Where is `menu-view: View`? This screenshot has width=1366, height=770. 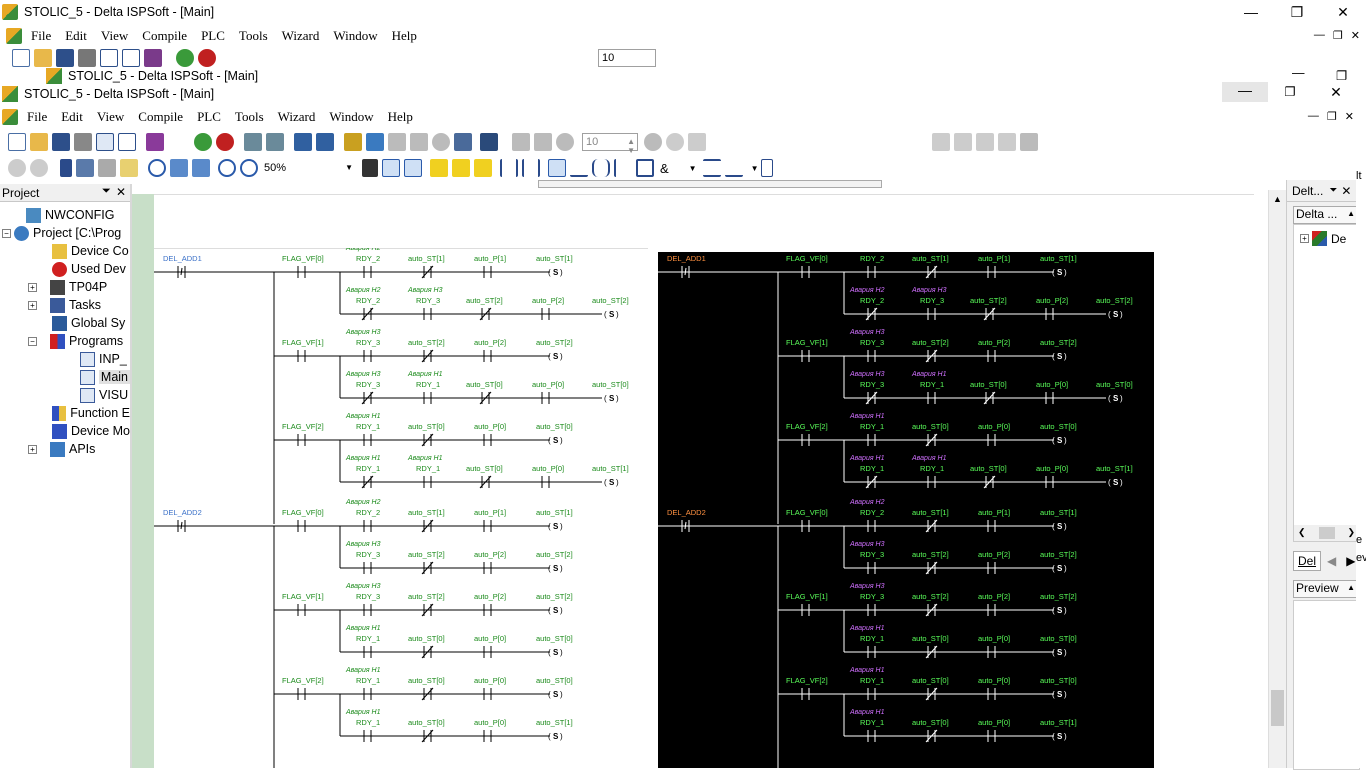 menu-view: View is located at coordinates (110, 117).